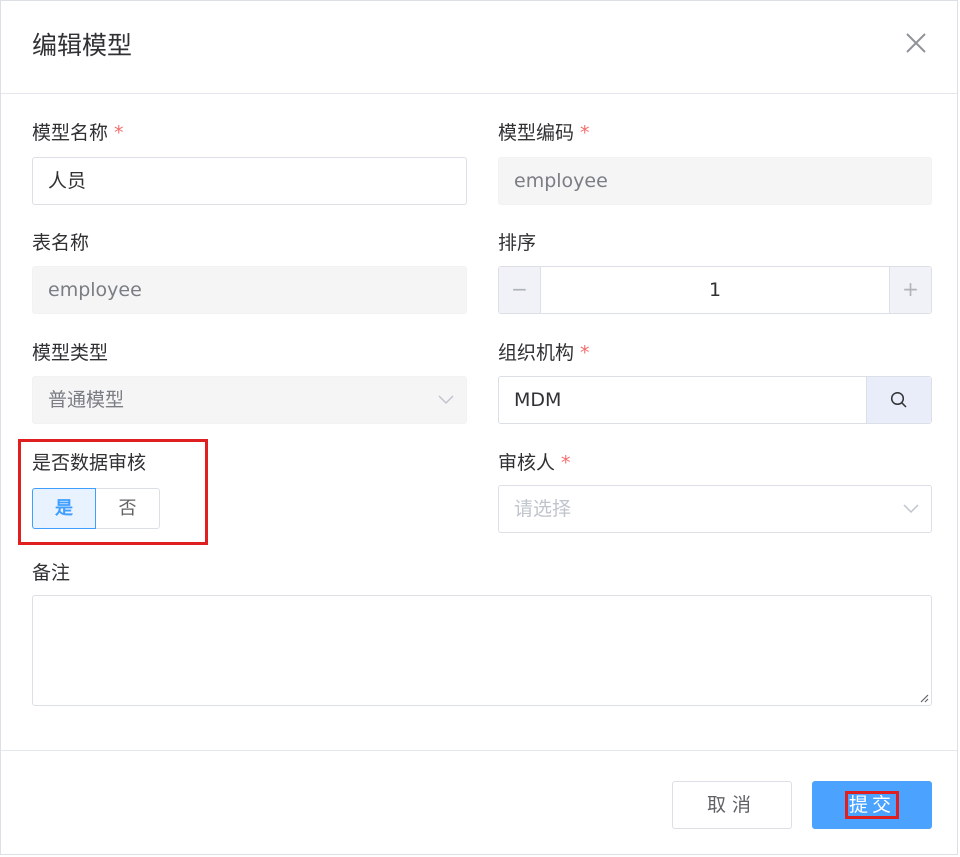  Describe the element at coordinates (89, 463) in the screenshot. I see `data-audit-label: 是否数据审核` at that location.